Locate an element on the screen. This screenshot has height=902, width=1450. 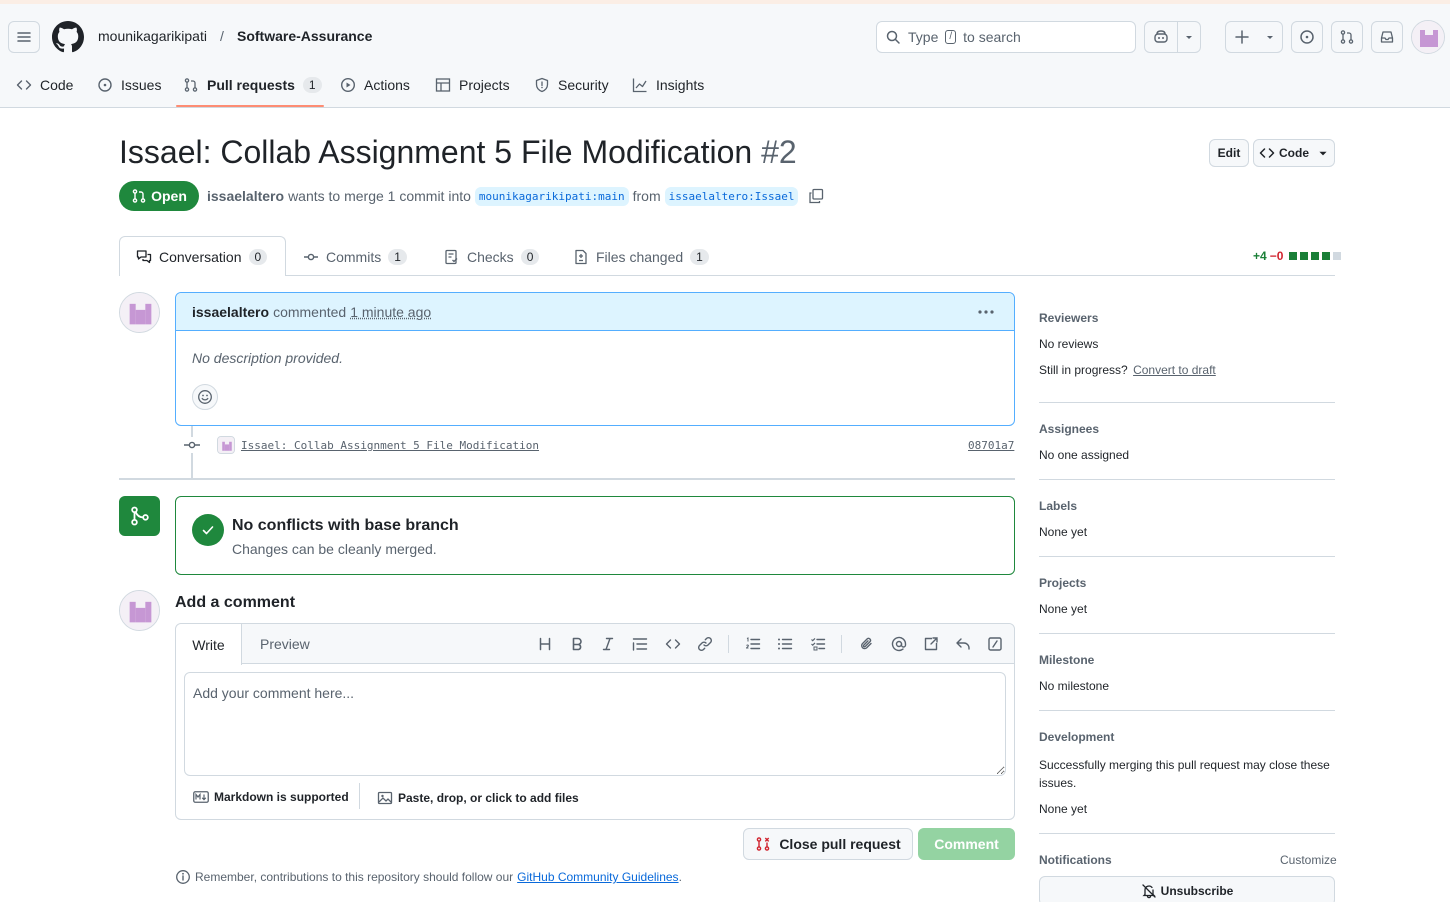
pull-requests-count-badge: 1 is located at coordinates (312, 85).